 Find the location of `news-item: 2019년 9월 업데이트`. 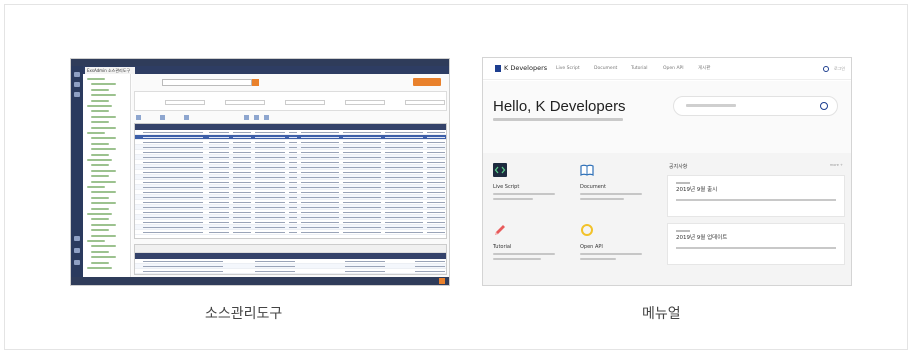

news-item: 2019년 9월 업데이트 is located at coordinates (756, 244).